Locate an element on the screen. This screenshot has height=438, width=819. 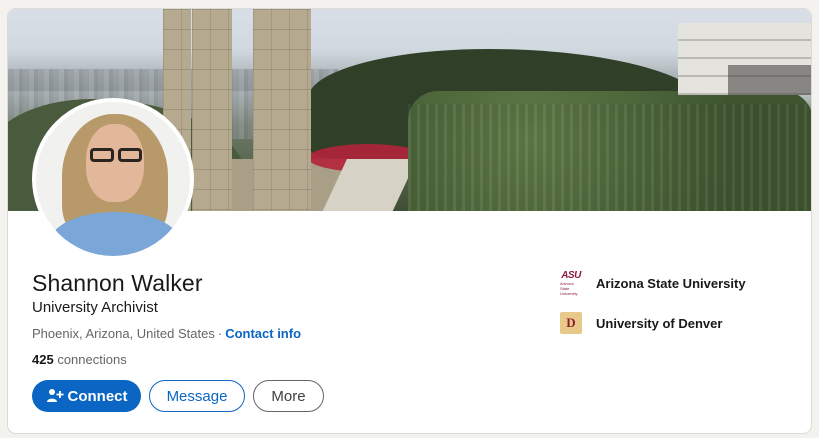
asu-logo-icon: ASU Arizona State University is located at coordinates (571, 282).